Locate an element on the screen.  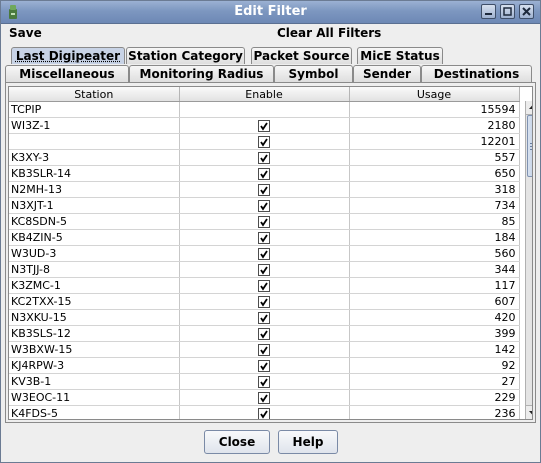
table-row: N3TJJ-8 344 is located at coordinates (264, 269).